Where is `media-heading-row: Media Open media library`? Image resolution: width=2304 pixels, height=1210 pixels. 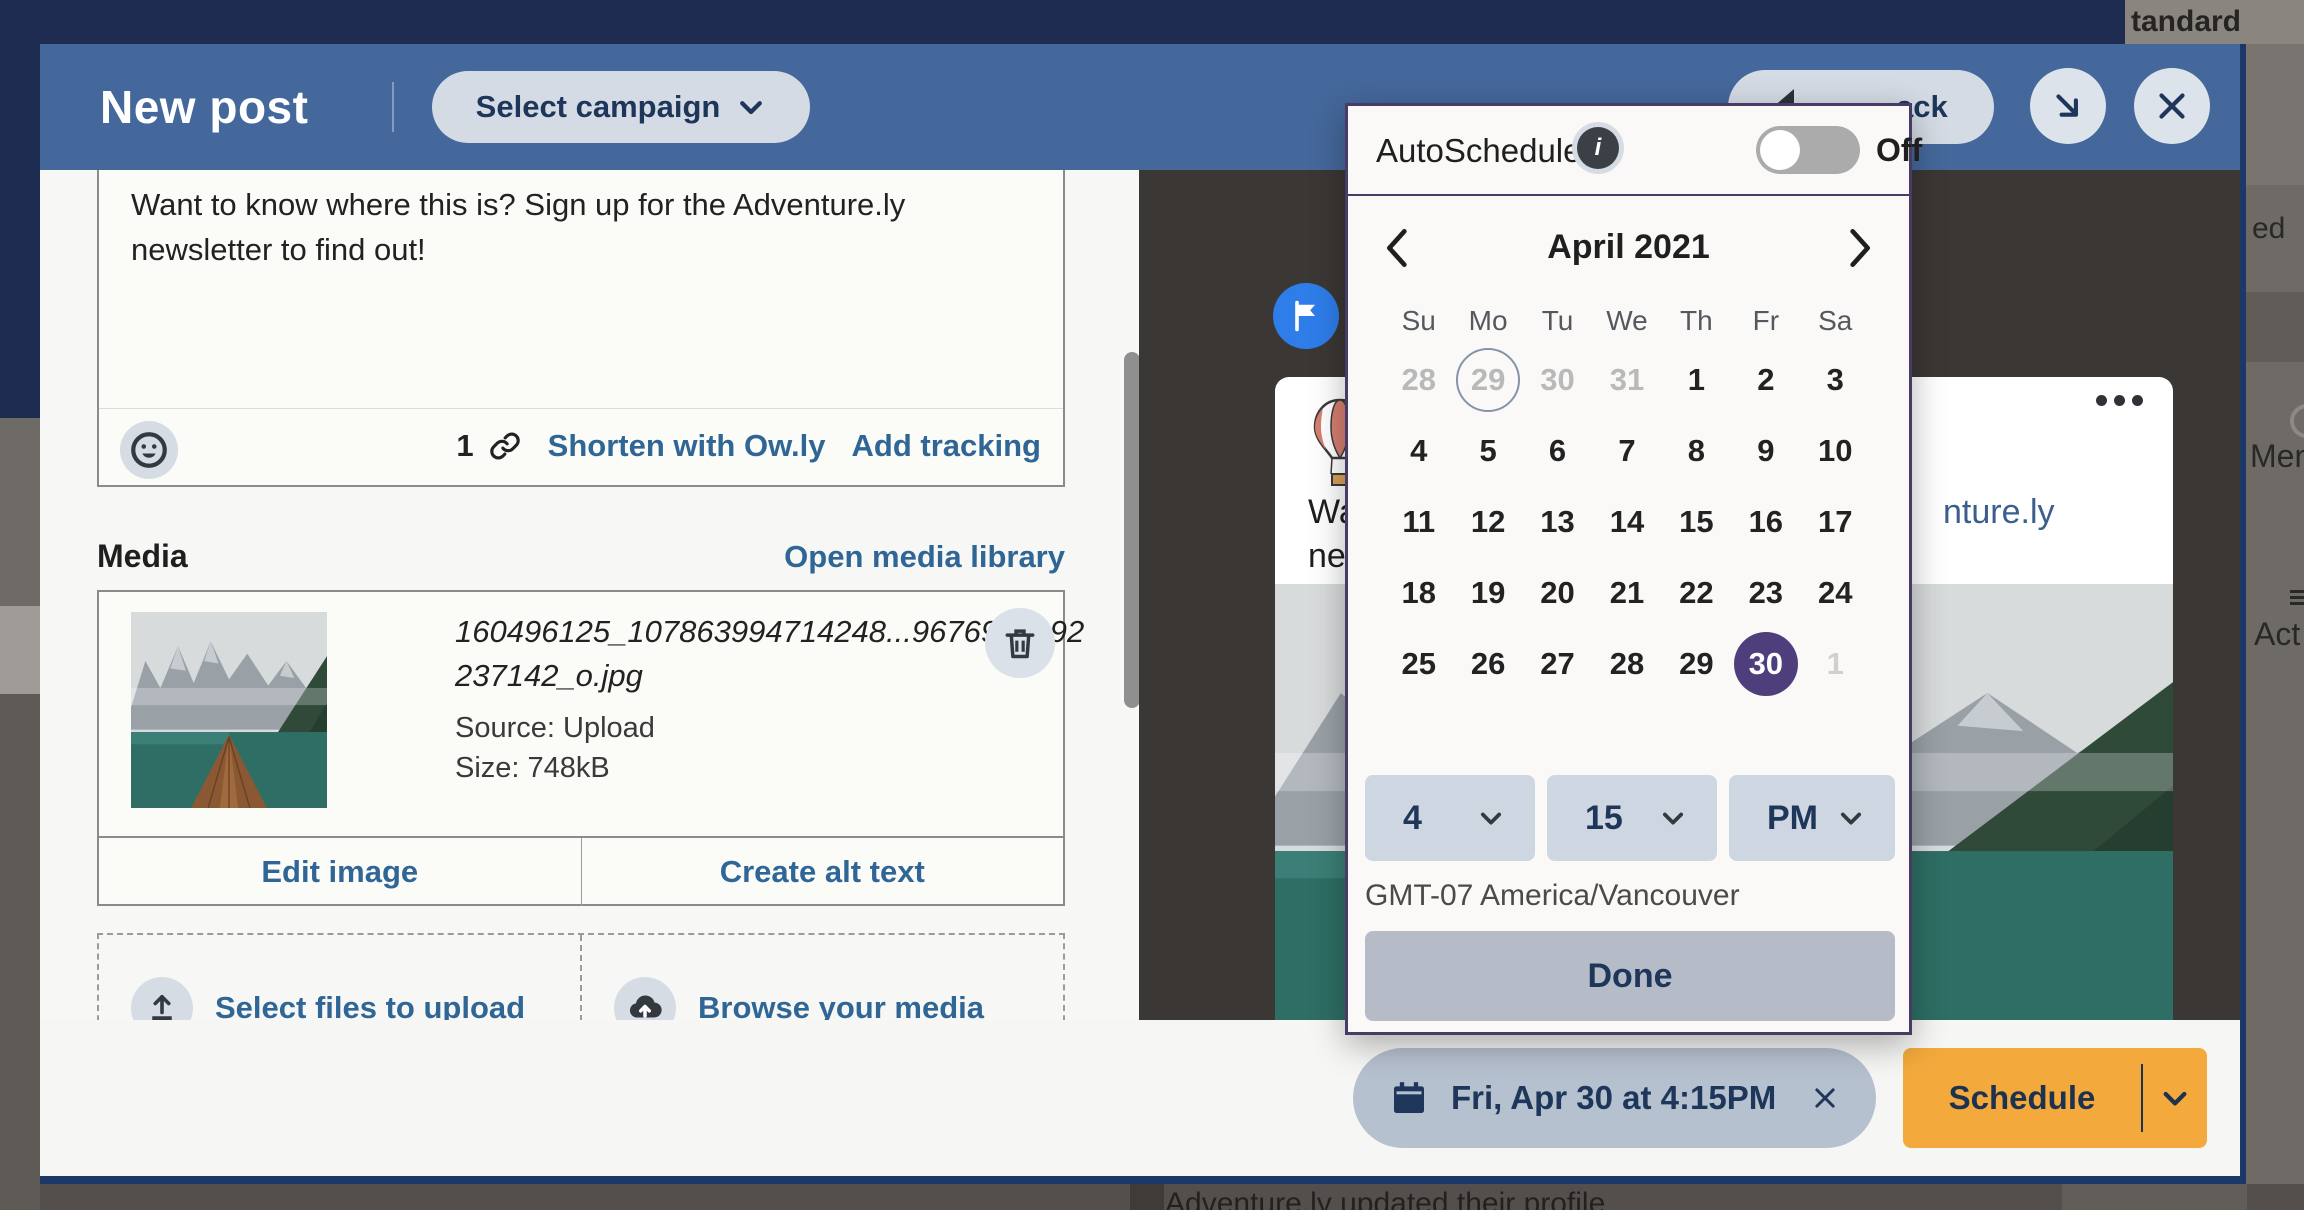
media-heading-row: Media Open media library is located at coordinates (581, 556).